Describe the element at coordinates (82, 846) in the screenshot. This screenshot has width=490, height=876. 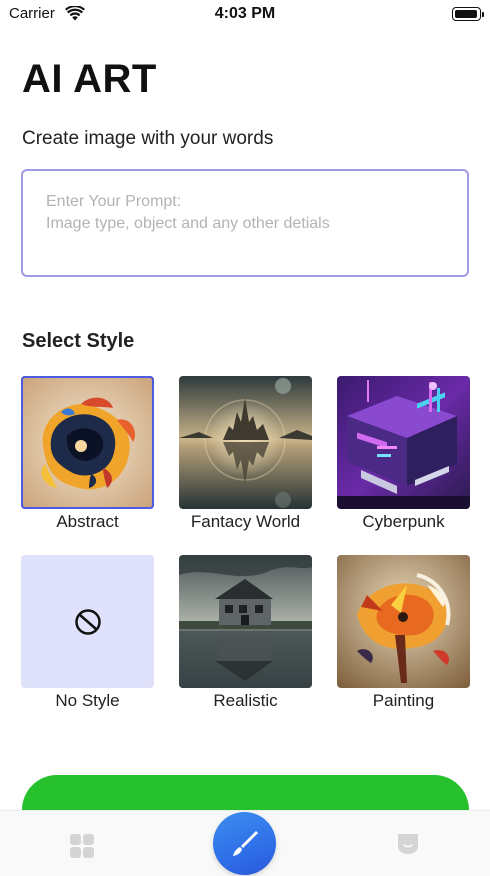
I see `grid-icon` at that location.